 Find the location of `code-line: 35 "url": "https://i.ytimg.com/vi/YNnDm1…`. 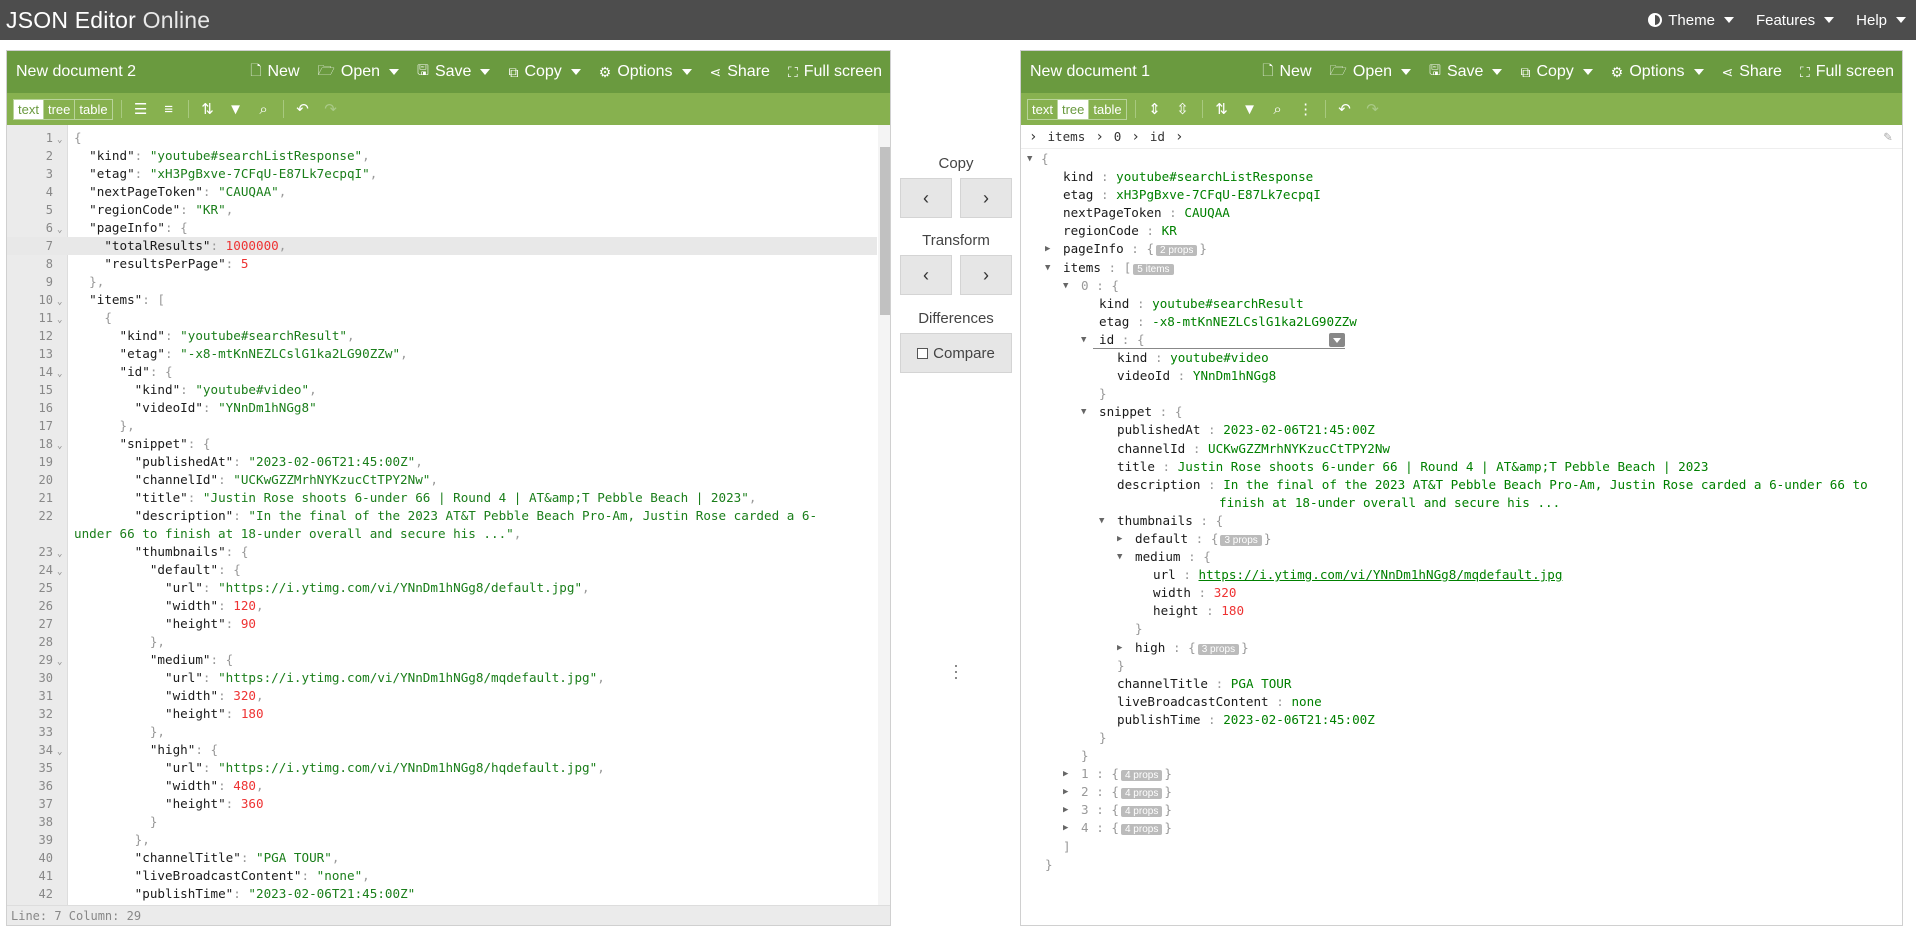

code-line: 35 "url": "https://i.ytimg.com/vi/YNnDm1… is located at coordinates (442, 768).